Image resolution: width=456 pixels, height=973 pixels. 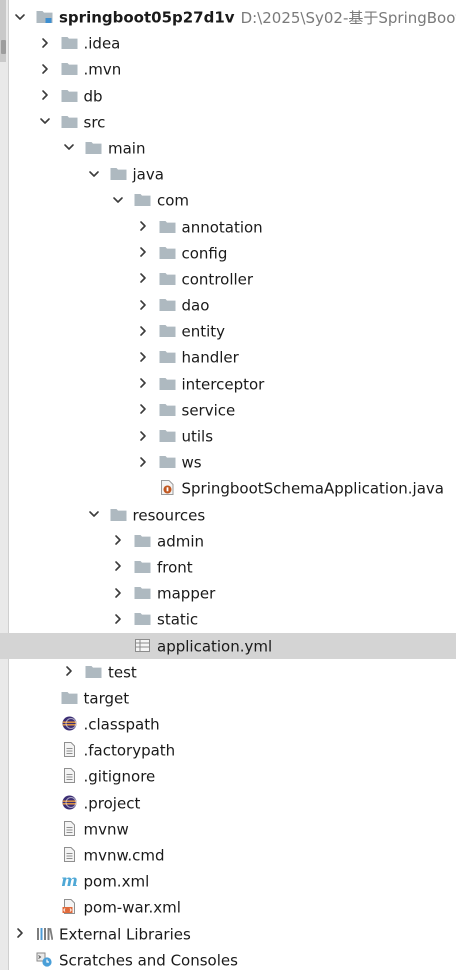 What do you see at coordinates (147, 17) in the screenshot?
I see `tree-item-label: springboot05p27d1v` at bounding box center [147, 17].